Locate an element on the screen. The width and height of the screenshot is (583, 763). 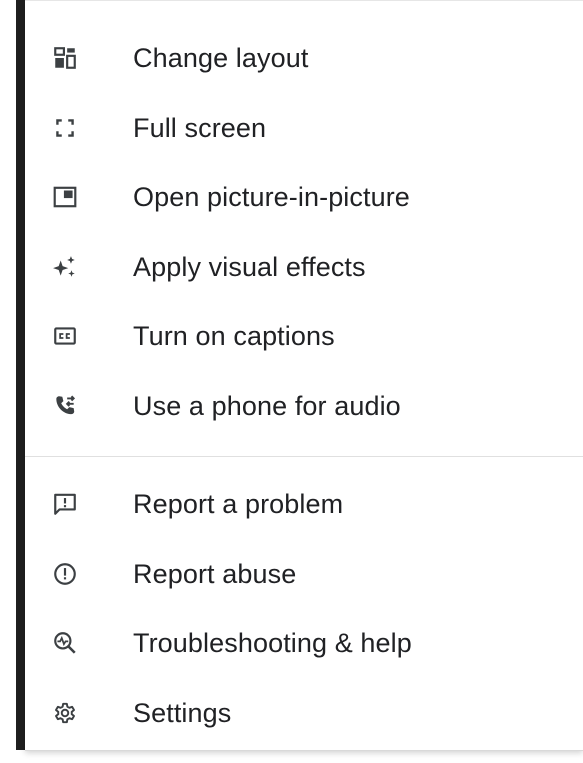
menu-item-report-a-problem: Report a problem is located at coordinates (304, 504).